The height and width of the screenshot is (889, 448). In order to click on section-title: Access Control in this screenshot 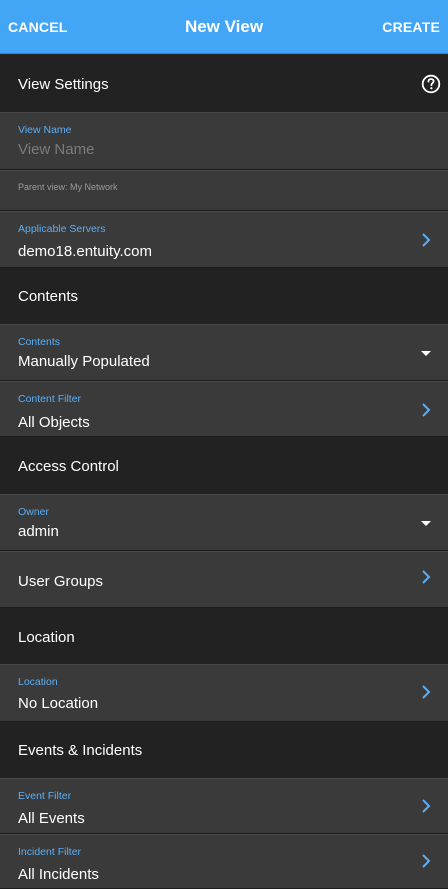, I will do `click(68, 466)`.